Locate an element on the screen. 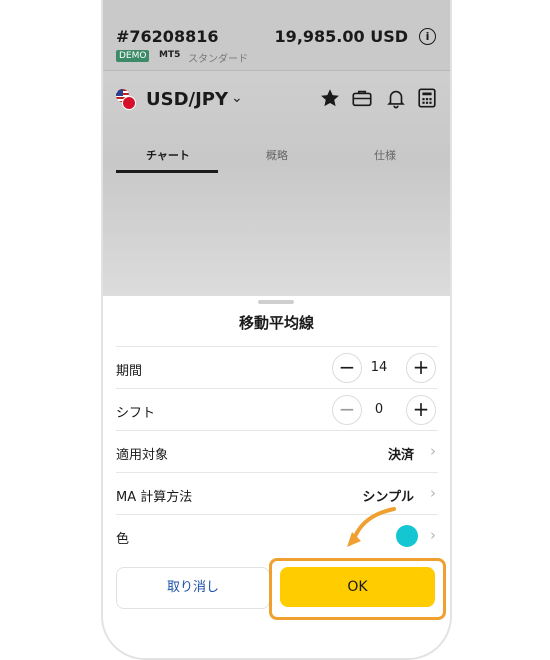 The image size is (550, 660). shift-increment-button: + is located at coordinates (421, 410).